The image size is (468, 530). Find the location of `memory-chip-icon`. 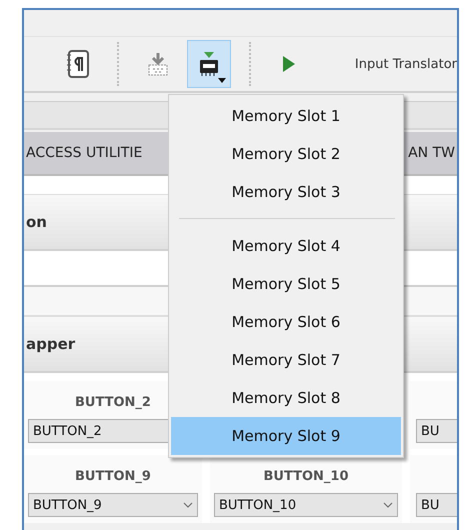

memory-chip-icon is located at coordinates (209, 64).